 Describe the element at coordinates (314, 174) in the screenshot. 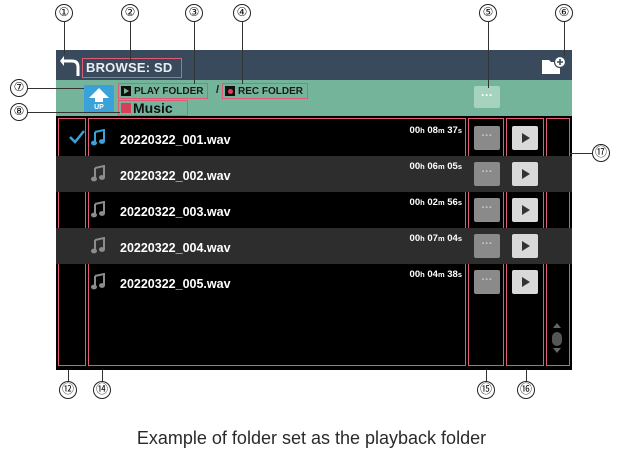

I see `table-row: 20220322_002.wav 00h 06m 05s ···` at that location.